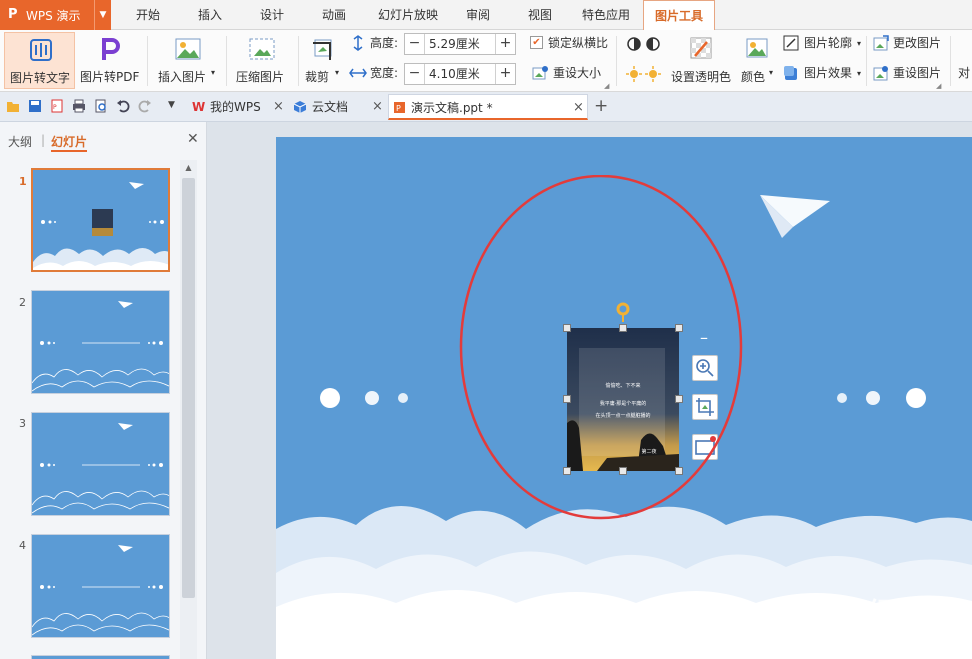 The width and height of the screenshot is (972, 659). What do you see at coordinates (57, 106) in the screenshot?
I see `export-pdf-icon: P` at bounding box center [57, 106].